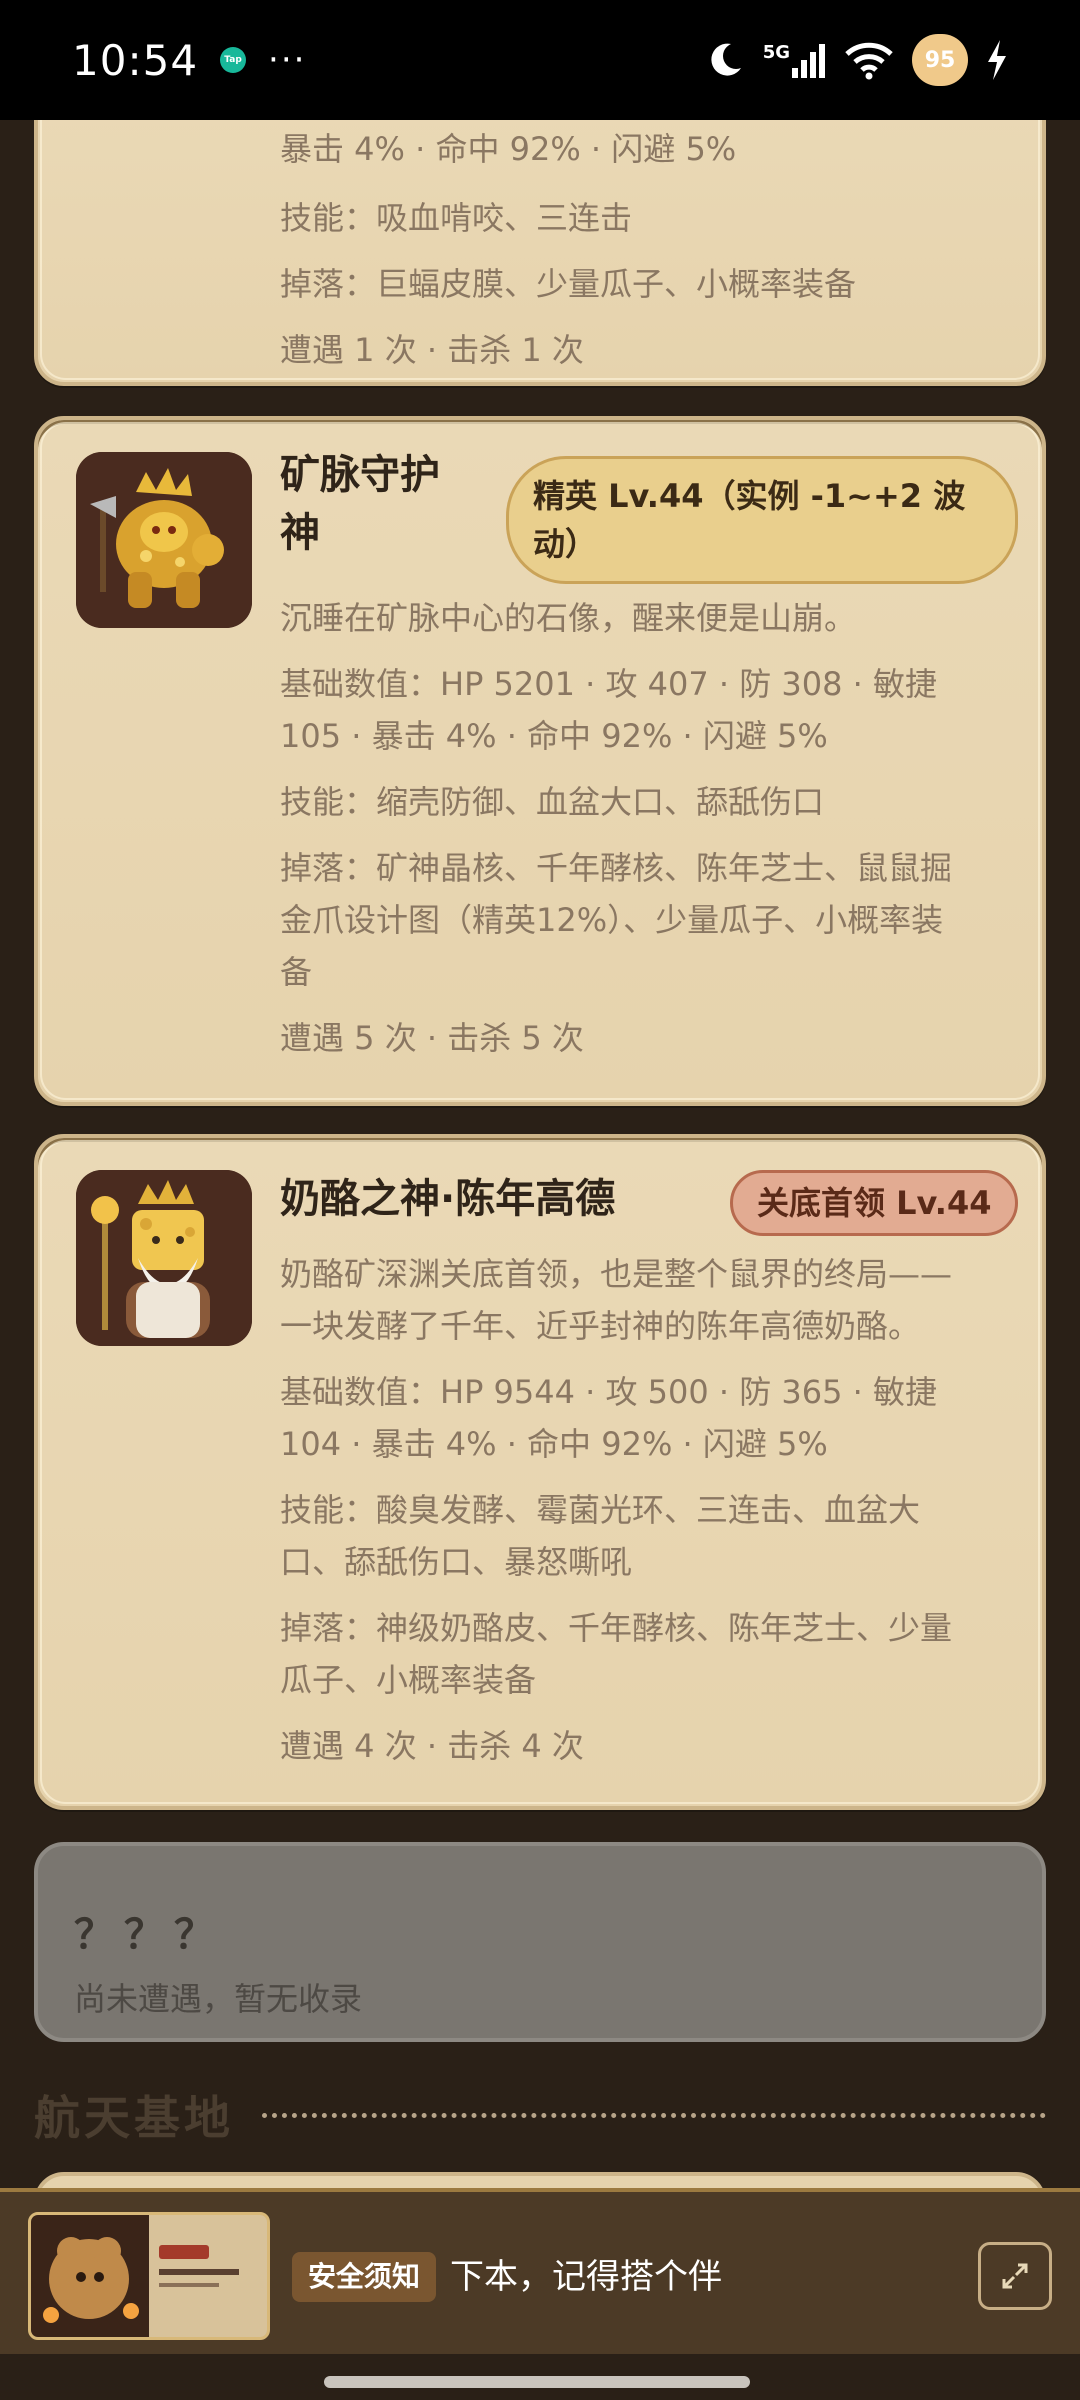 This screenshot has height=2400, width=1080. Describe the element at coordinates (997, 60) in the screenshot. I see `charging-icon` at that location.